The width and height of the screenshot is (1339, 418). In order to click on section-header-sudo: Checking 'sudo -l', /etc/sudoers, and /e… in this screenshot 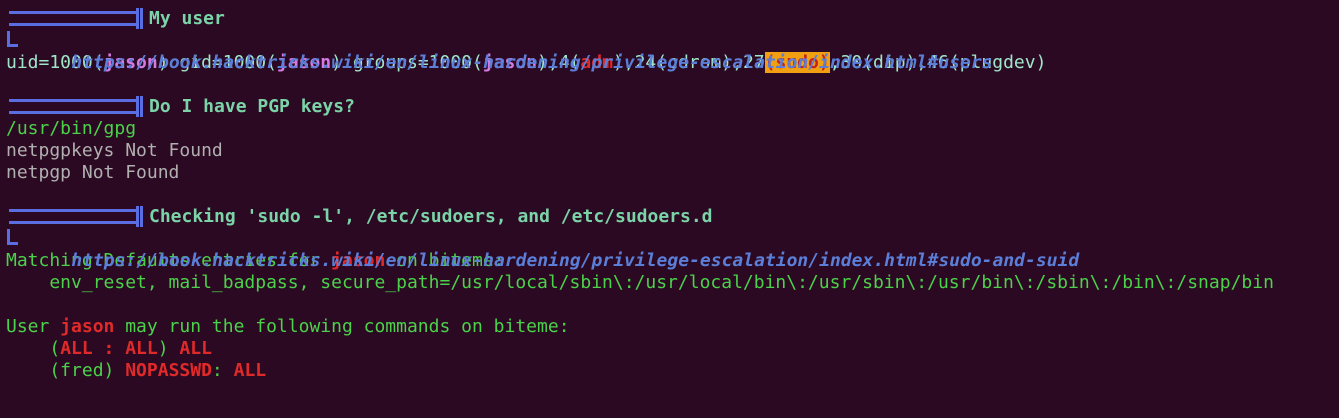, I will do `click(672, 217)`.